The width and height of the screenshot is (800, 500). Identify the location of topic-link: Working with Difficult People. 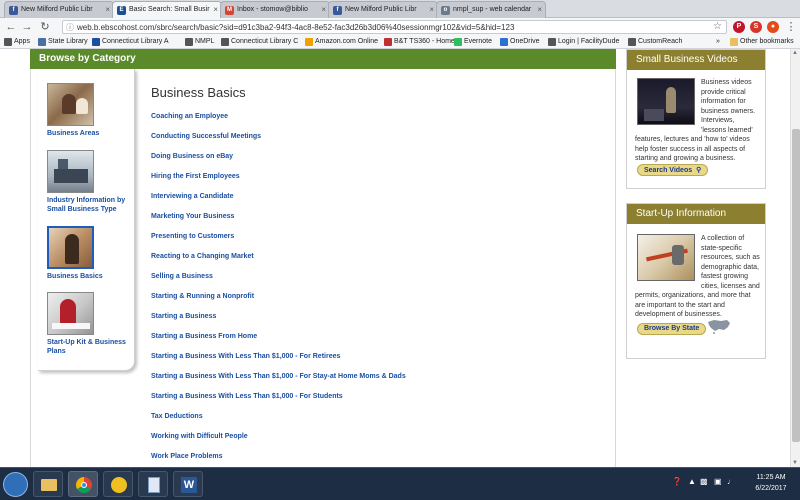
(199, 436).